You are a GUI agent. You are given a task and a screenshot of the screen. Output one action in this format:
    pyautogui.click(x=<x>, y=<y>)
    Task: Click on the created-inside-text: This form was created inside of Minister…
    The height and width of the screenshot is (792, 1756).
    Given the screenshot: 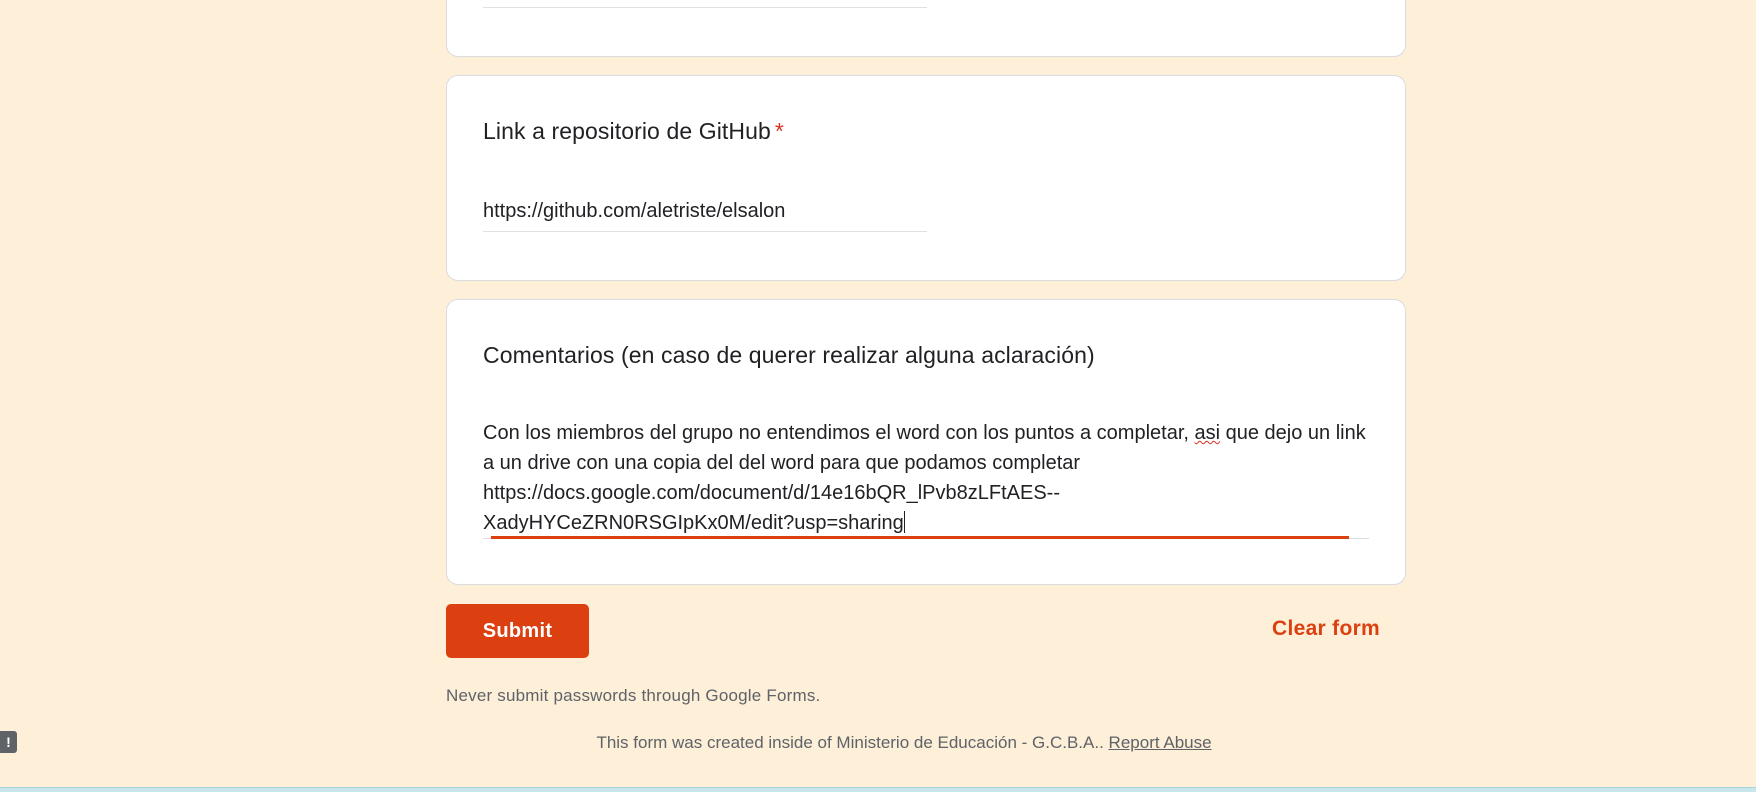 What is the action you would take?
    pyautogui.click(x=850, y=742)
    